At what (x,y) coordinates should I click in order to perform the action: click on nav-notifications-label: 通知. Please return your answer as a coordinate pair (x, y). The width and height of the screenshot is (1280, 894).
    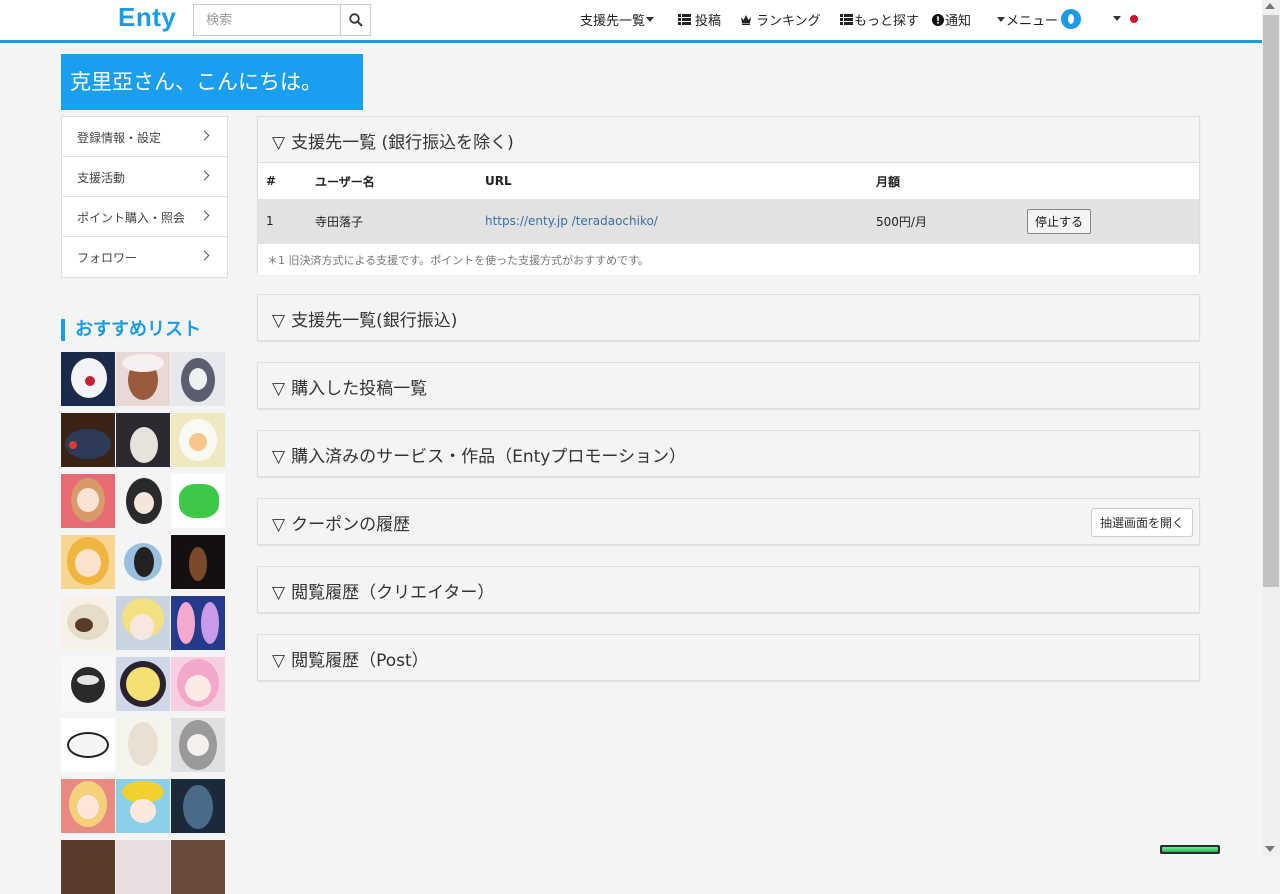
    Looking at the image, I should click on (958, 21).